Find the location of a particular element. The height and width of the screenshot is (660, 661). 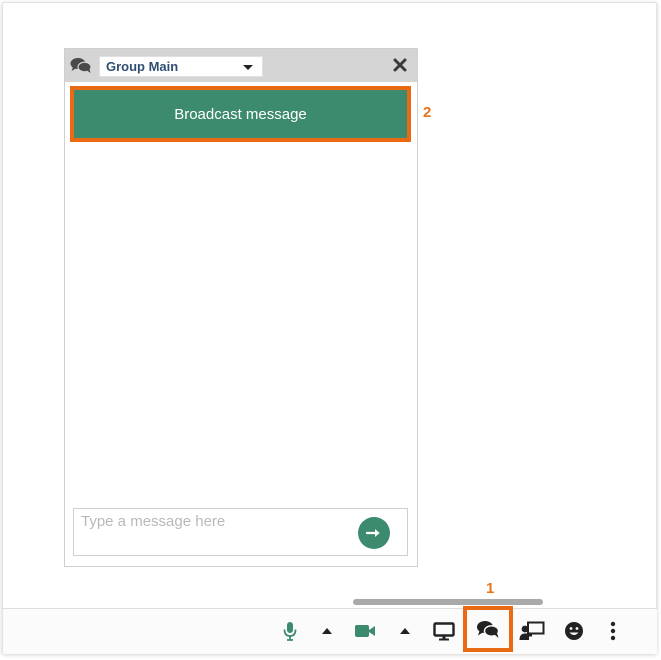

emoji-reactions-button is located at coordinates (574, 631).